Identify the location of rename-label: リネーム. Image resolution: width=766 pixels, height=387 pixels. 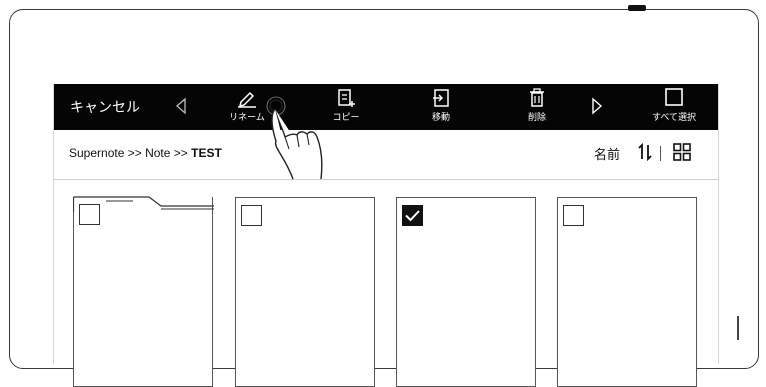
(247, 118).